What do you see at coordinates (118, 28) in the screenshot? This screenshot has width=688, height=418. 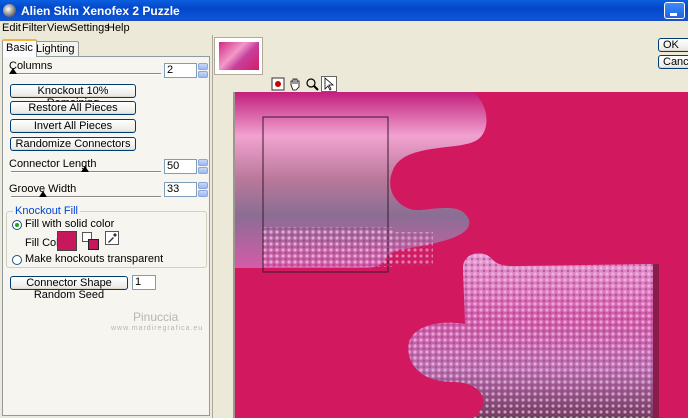 I see `menu-help: Help` at bounding box center [118, 28].